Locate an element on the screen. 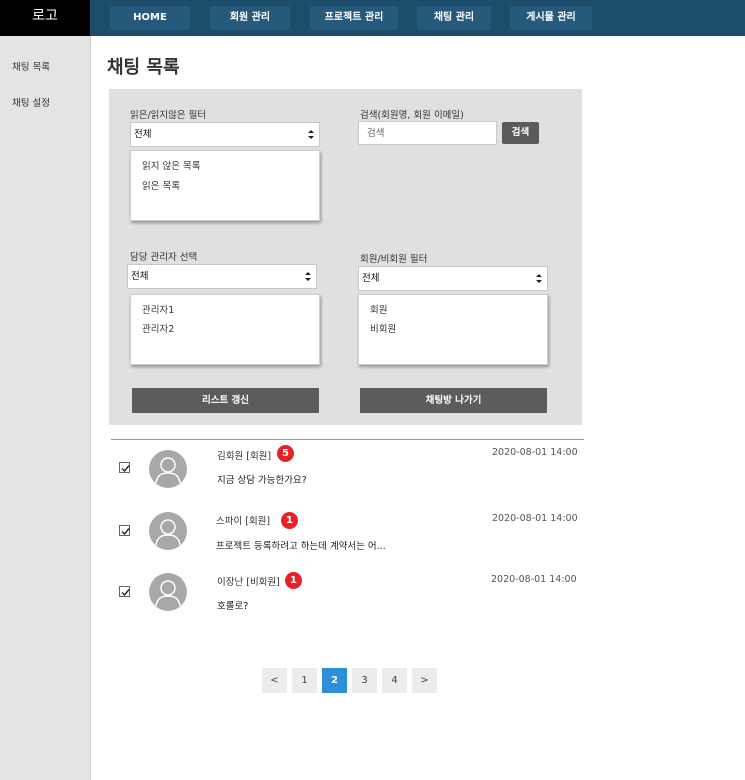 This screenshot has height=780, width=745. member-filter-option-member: 회원 is located at coordinates (378, 309).